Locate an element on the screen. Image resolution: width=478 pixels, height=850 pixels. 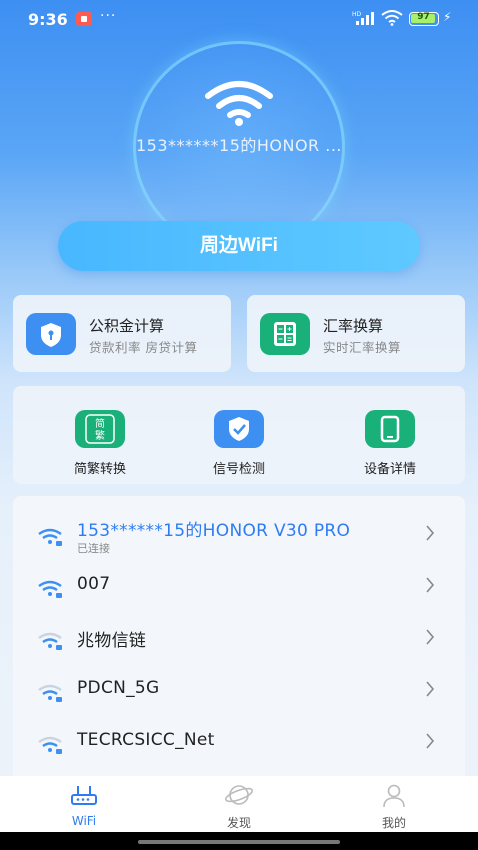
home-indicator is located at coordinates (239, 842).